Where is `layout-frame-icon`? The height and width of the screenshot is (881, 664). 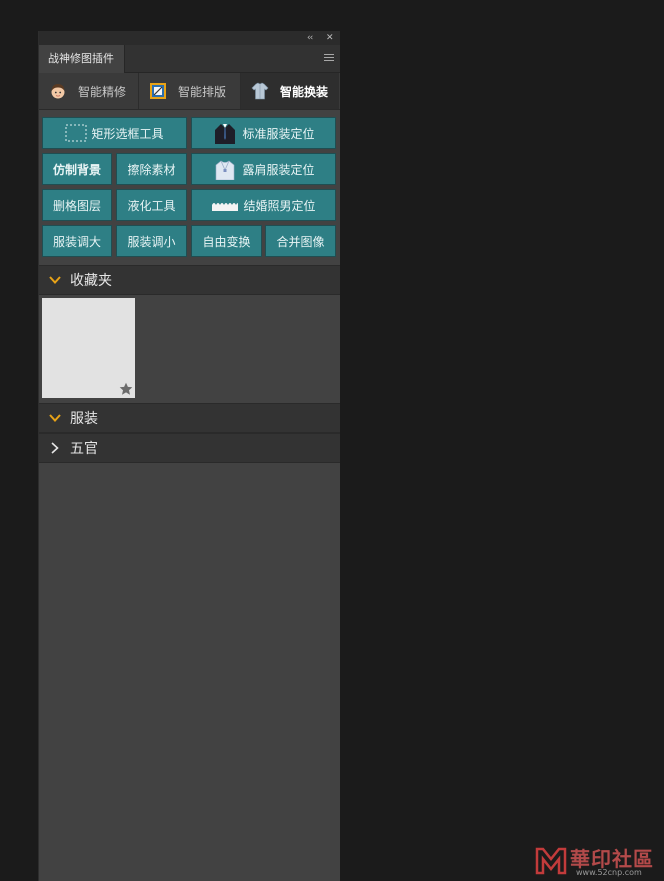
layout-frame-icon is located at coordinates (158, 91).